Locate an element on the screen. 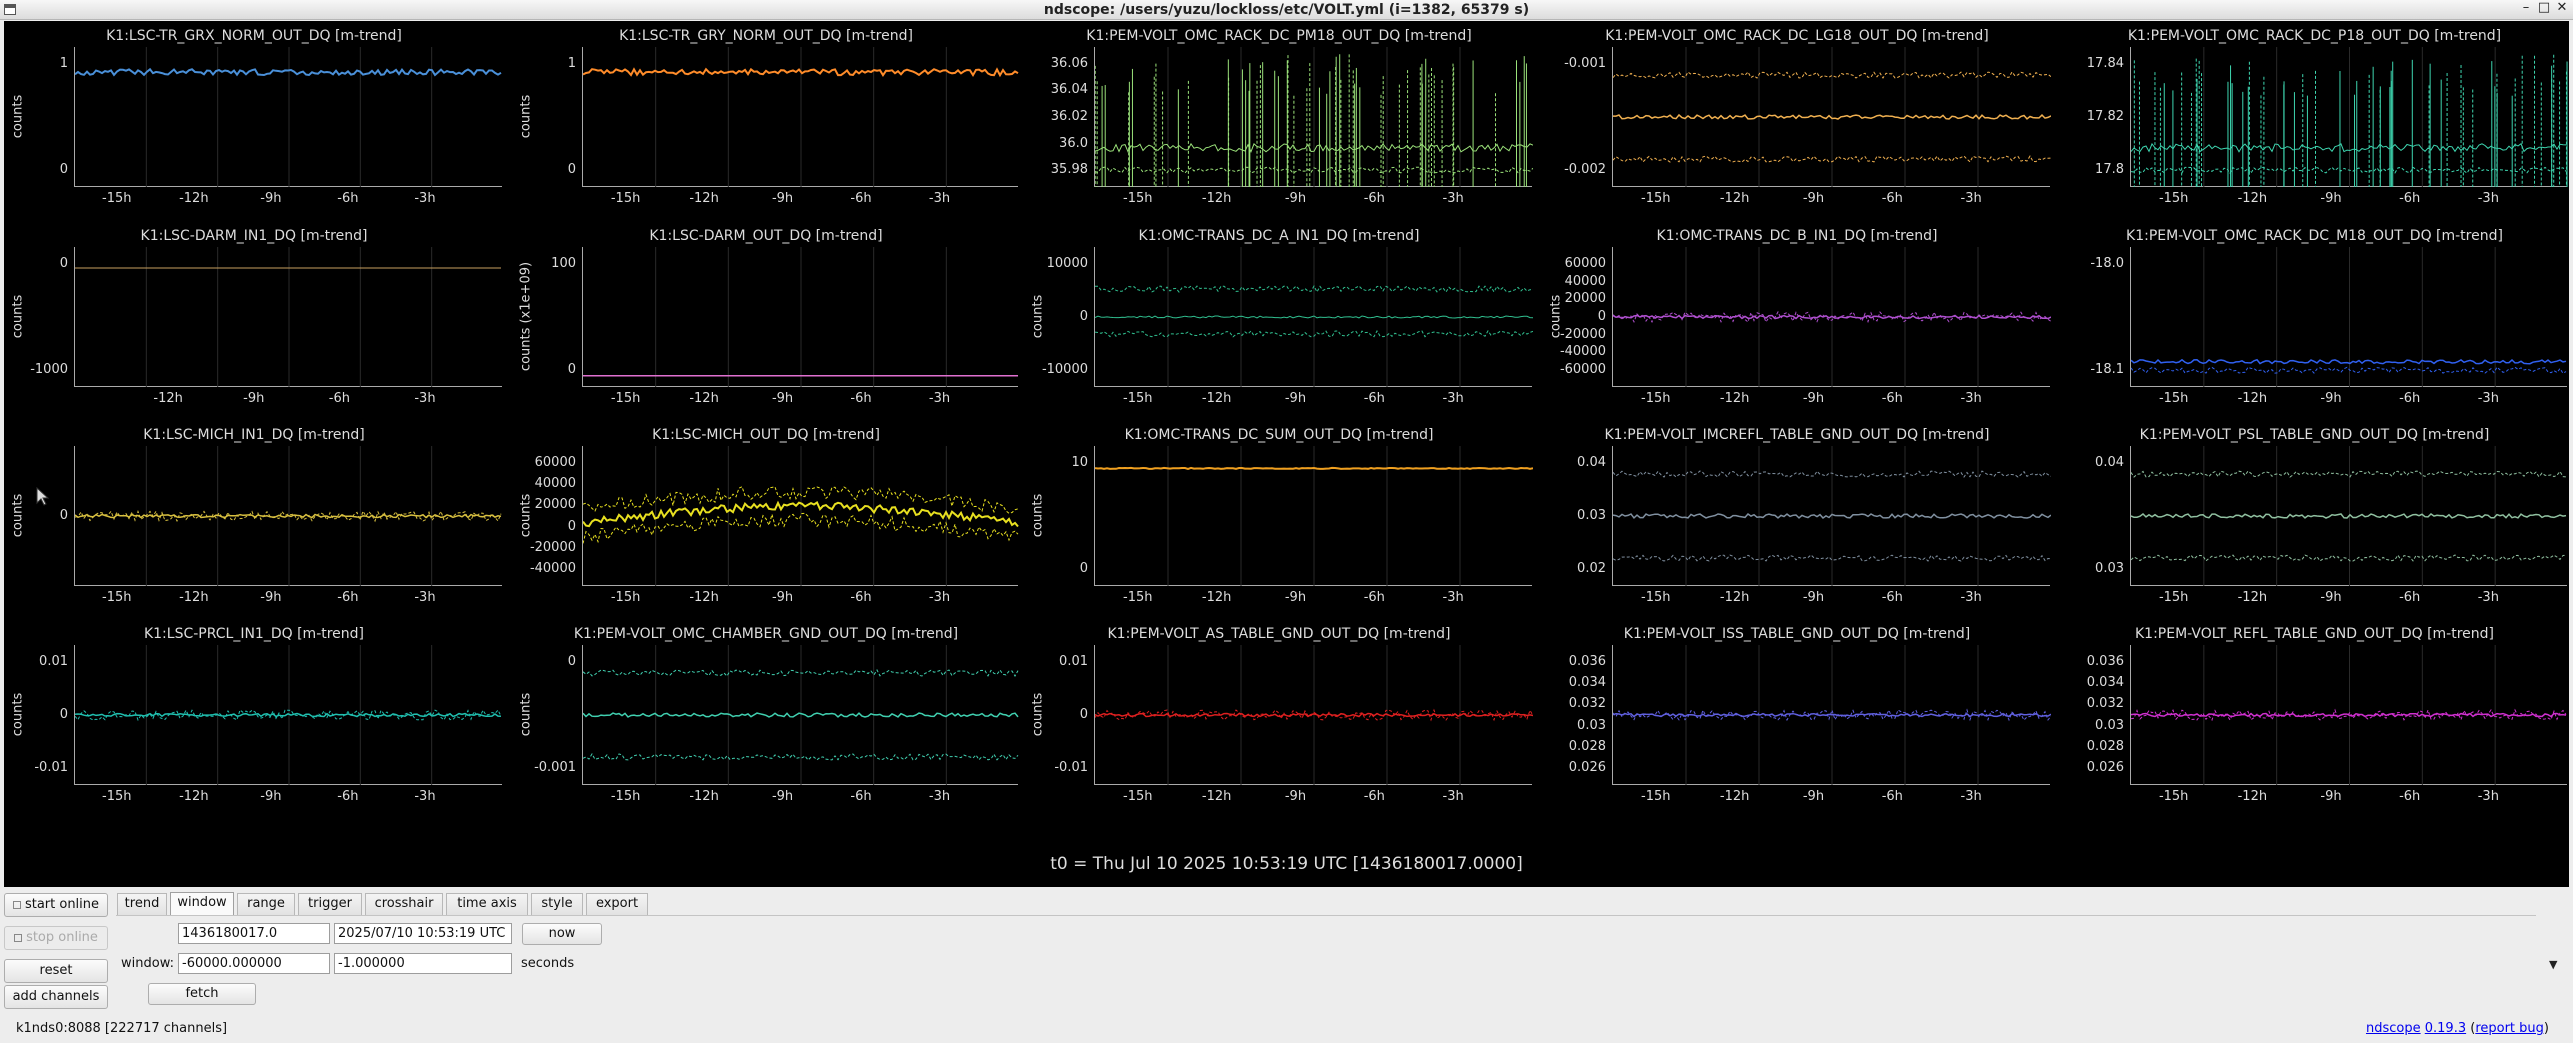 This screenshot has height=1043, width=2573. x-tick-label: -3h is located at coordinates (1971, 597).